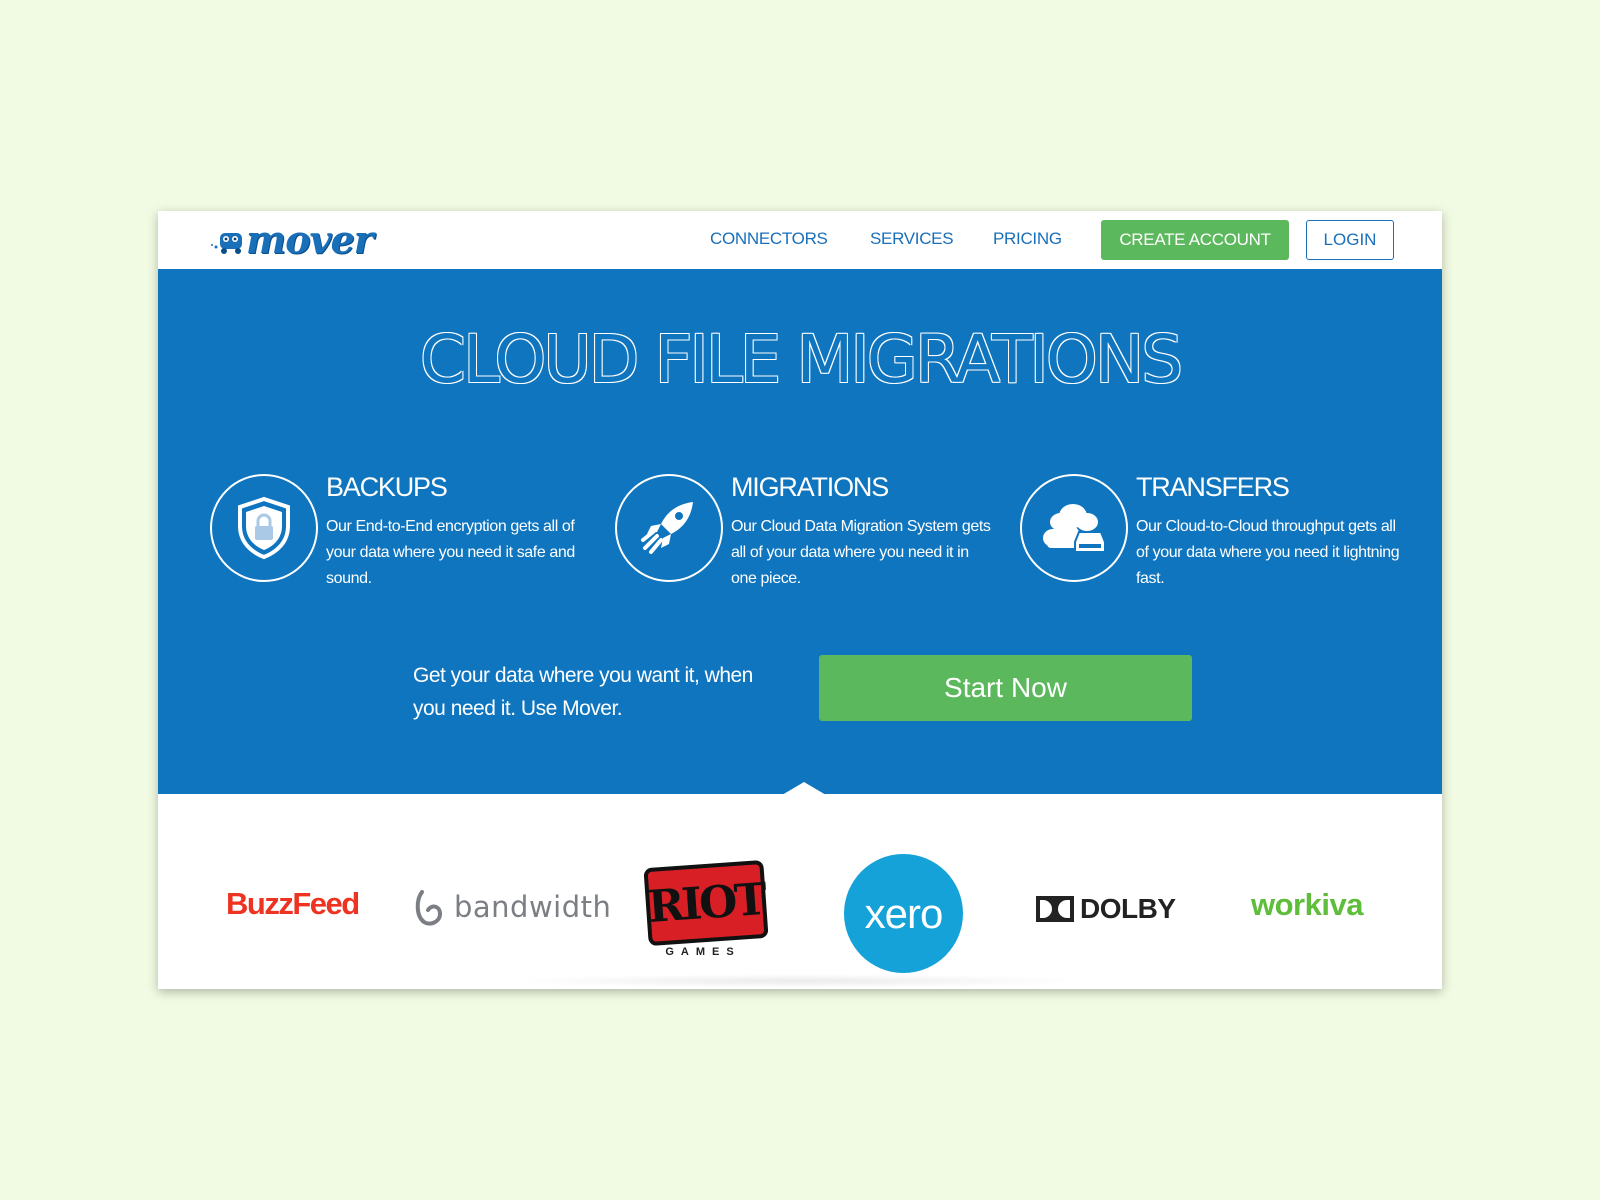  I want to click on shield-lock-icon, so click(264, 528).